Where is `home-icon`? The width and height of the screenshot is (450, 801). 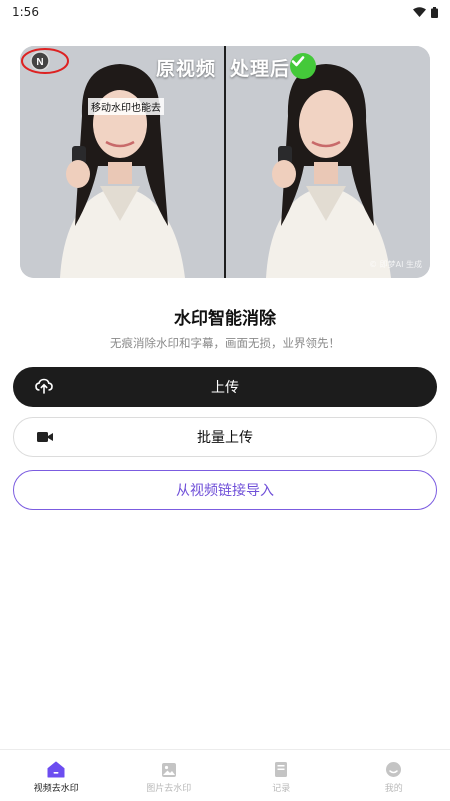
home-icon is located at coordinates (56, 769).